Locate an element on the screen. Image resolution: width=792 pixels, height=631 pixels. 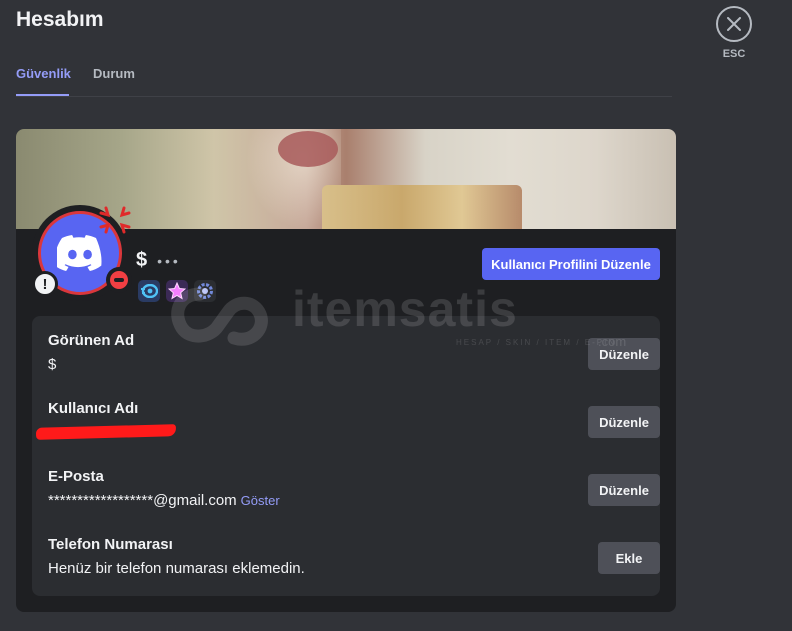
active-tab-indicator is located at coordinates (42, 95).